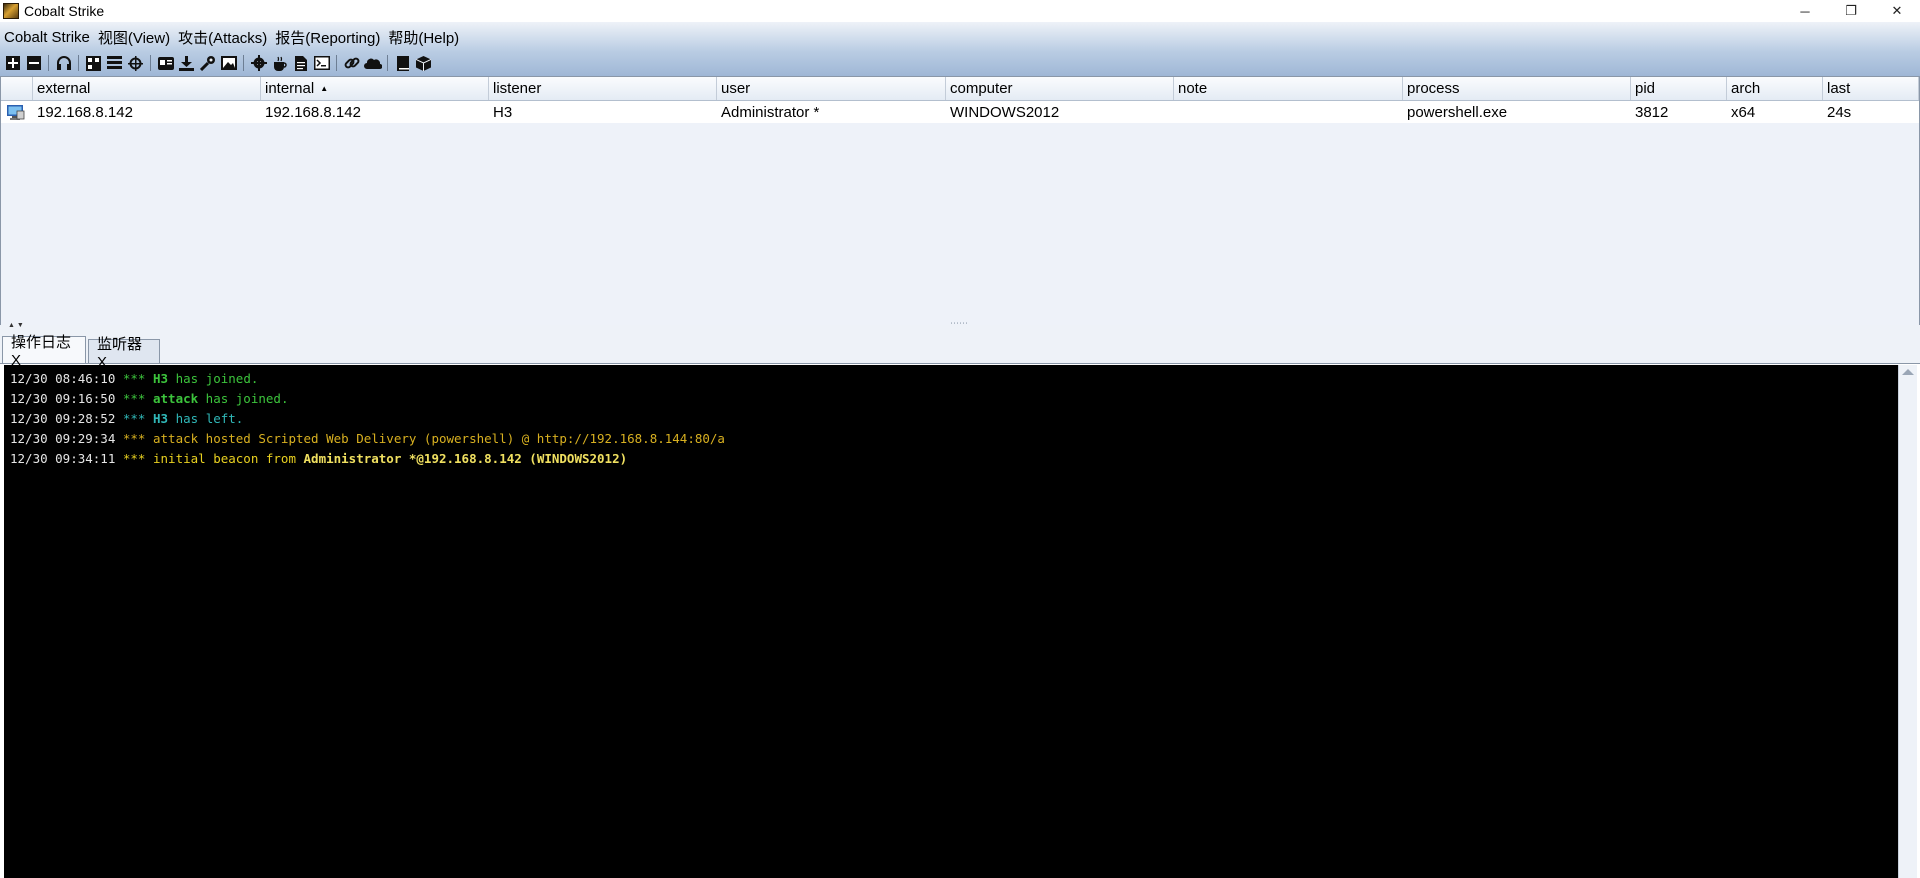 This screenshot has width=1920, height=878. I want to click on column-header-internal: internal ▲, so click(375, 88).